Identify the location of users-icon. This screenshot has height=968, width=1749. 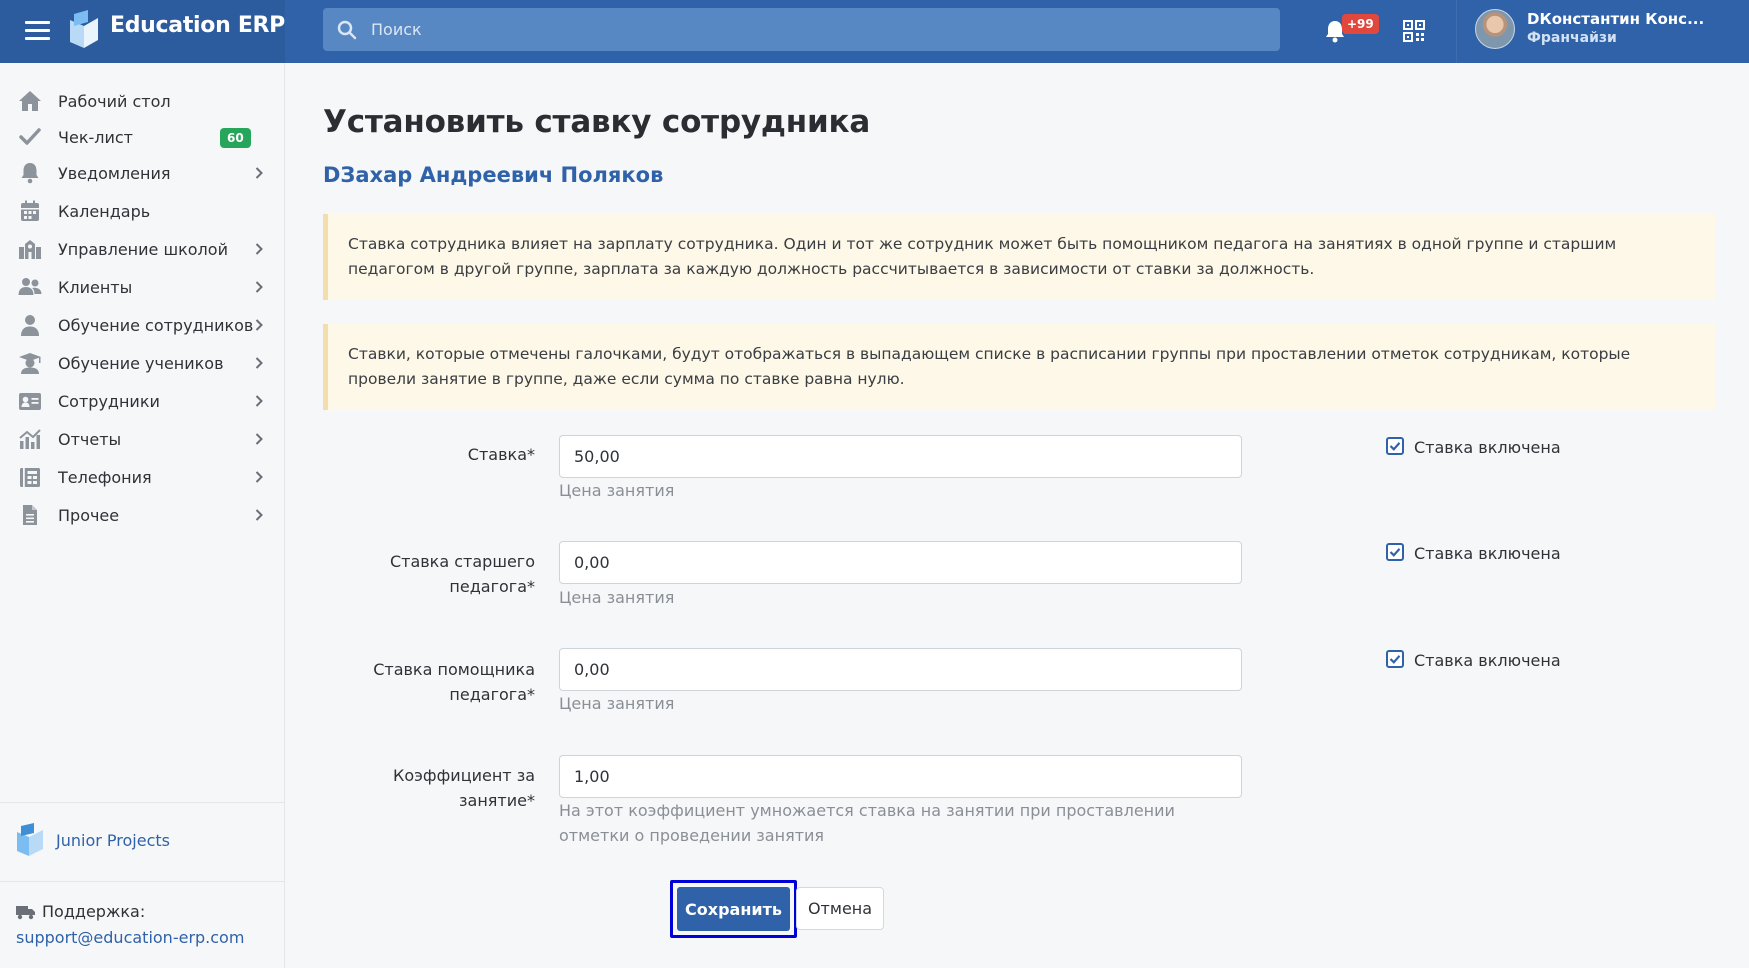
(30, 286).